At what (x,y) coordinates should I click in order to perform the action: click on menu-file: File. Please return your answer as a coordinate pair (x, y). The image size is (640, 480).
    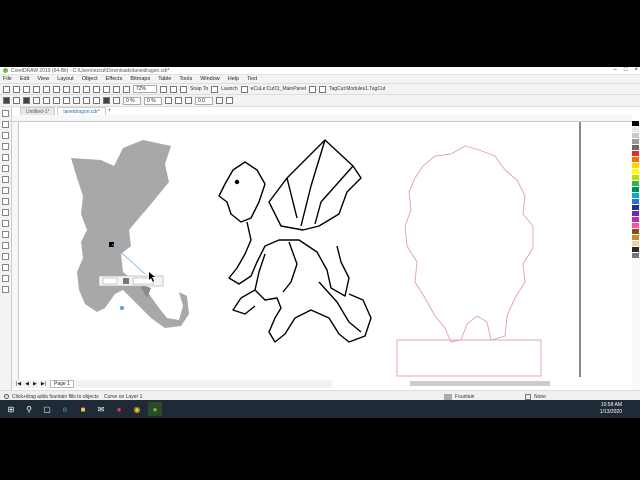
    Looking at the image, I should click on (7, 79).